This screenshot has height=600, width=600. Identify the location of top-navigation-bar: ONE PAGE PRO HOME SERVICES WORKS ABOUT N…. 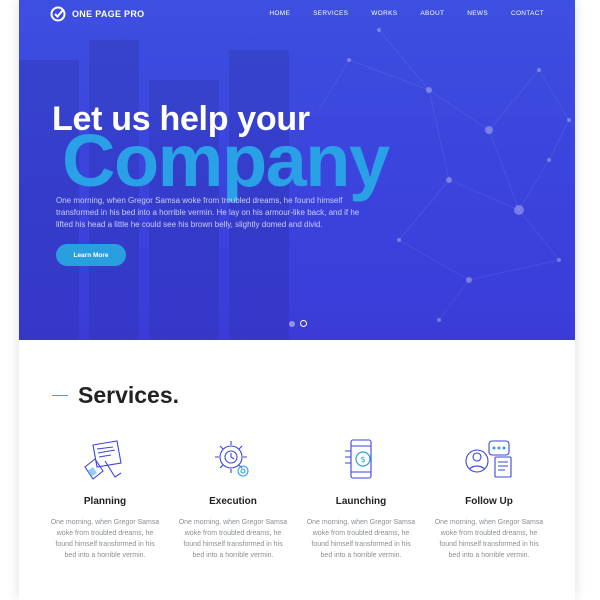
(297, 15).